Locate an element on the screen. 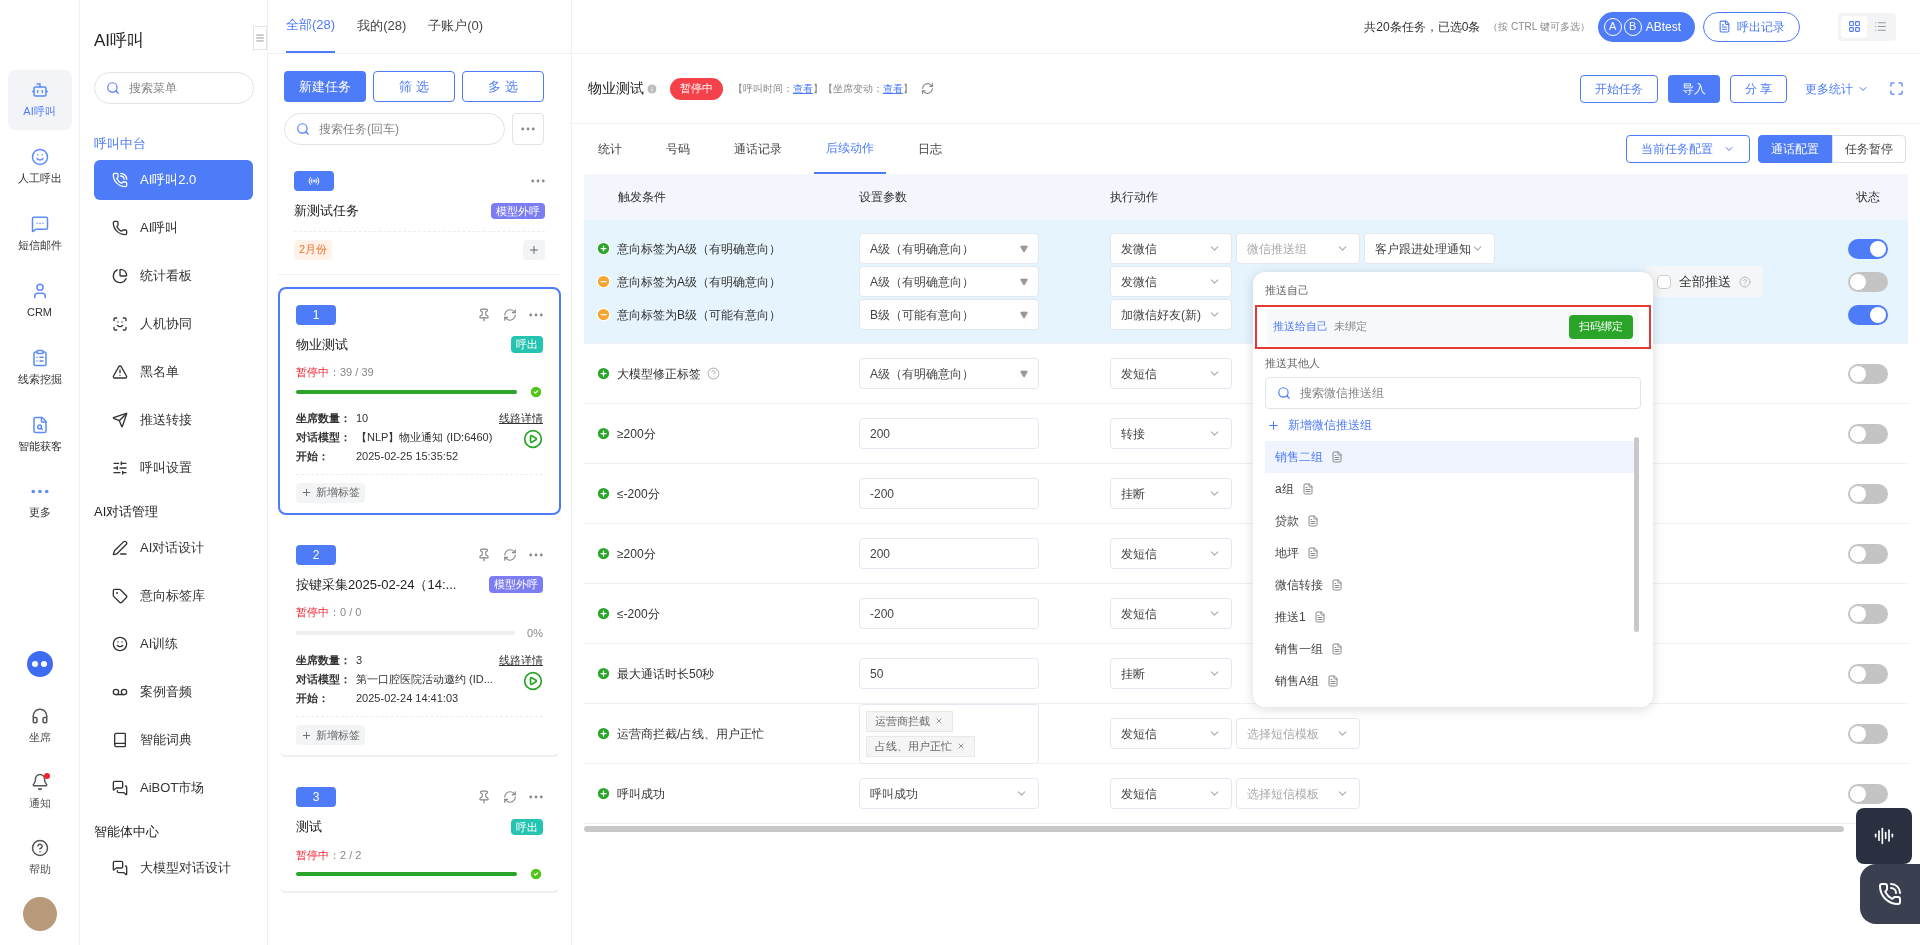 This screenshot has width=1920, height=945. select-field: 挂断 is located at coordinates (1171, 673).